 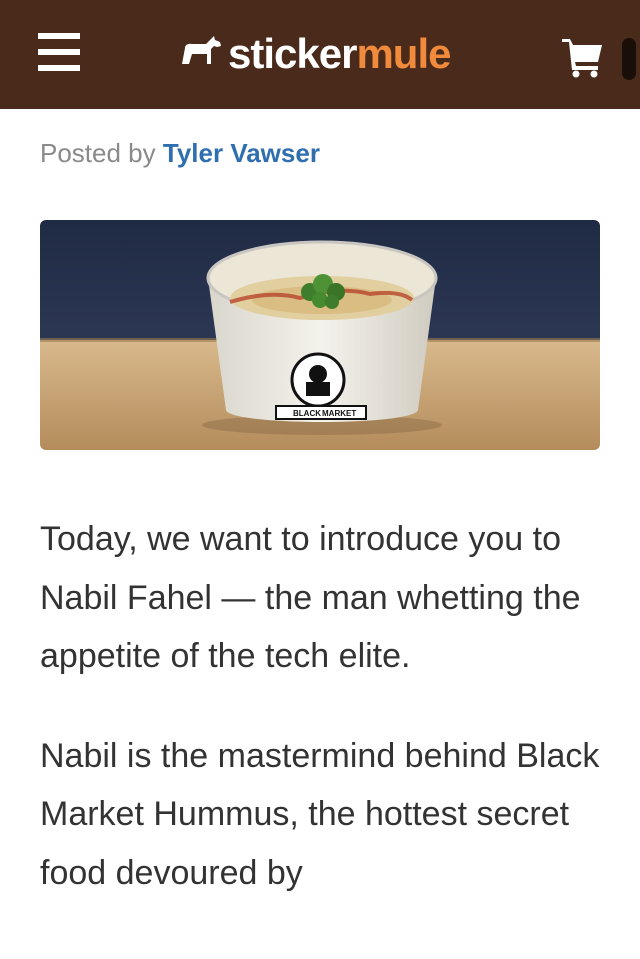 What do you see at coordinates (292, 53) in the screenshot?
I see `brand-name-part1: sticker` at bounding box center [292, 53].